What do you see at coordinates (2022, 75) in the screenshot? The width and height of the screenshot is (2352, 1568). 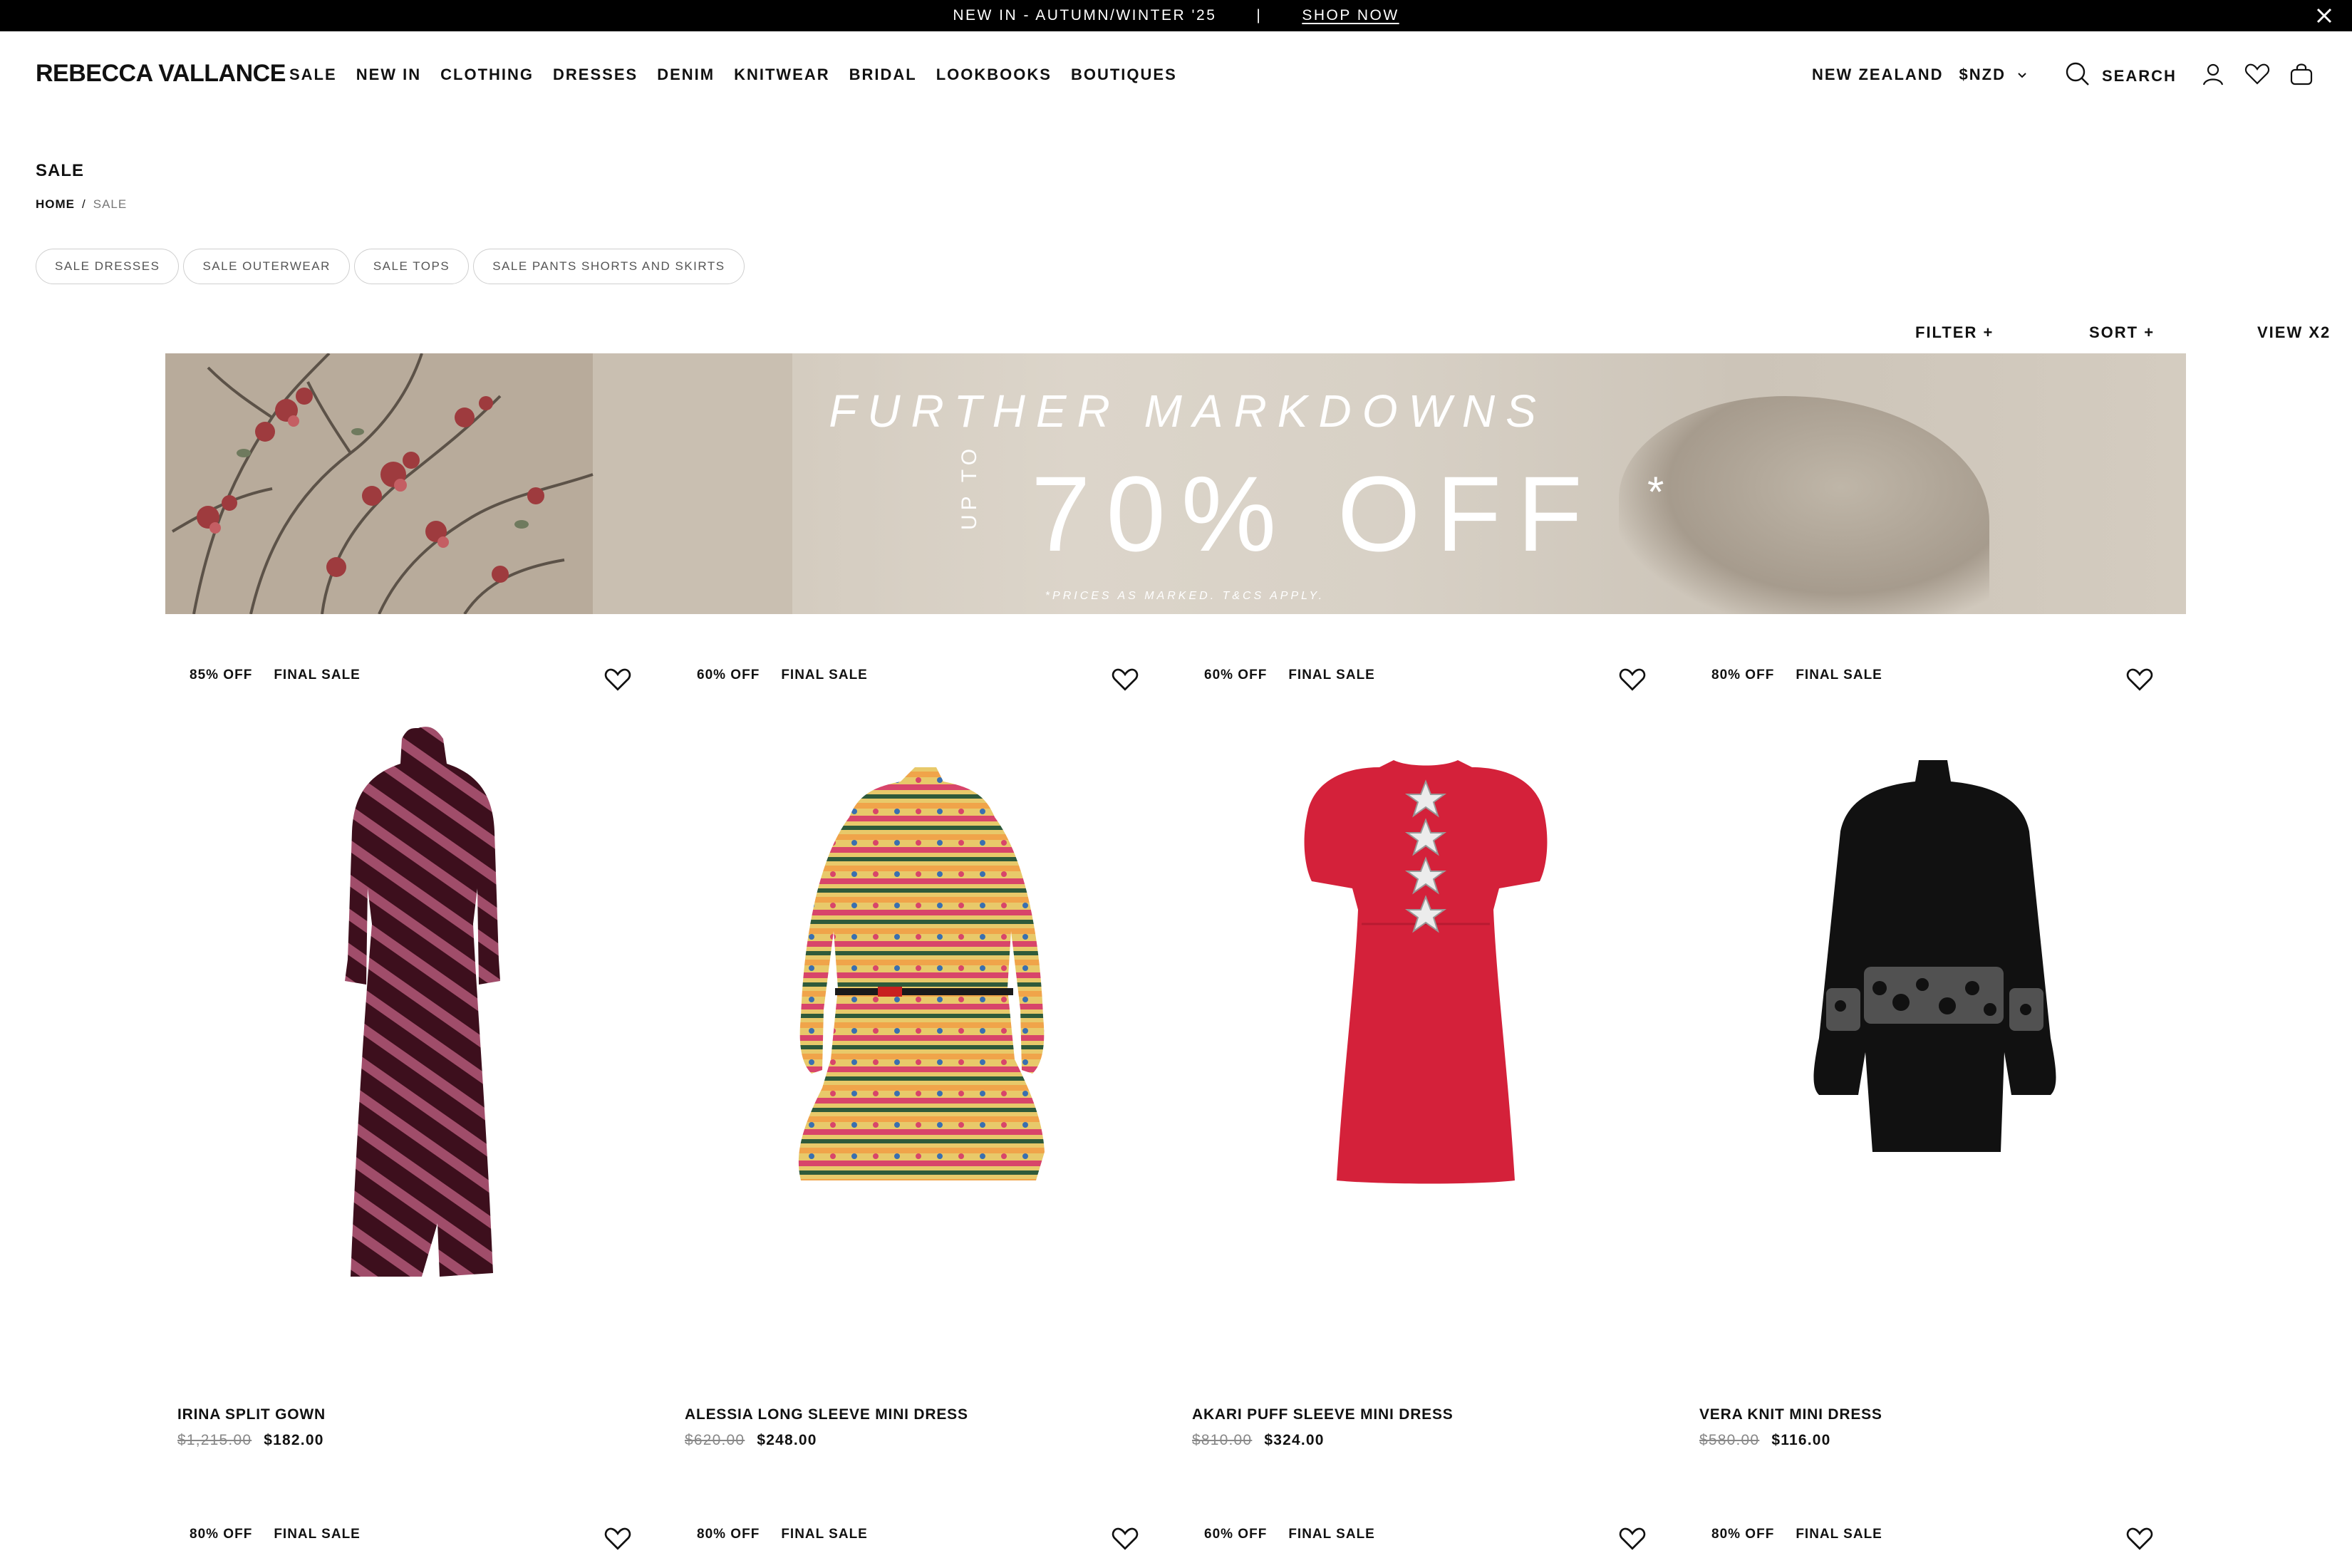 I see `chevron-down-icon` at bounding box center [2022, 75].